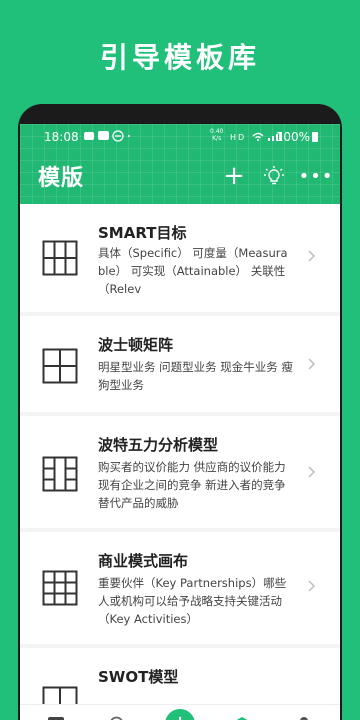  Describe the element at coordinates (179, 57) in the screenshot. I see `promo-title: 引导模板库` at that location.